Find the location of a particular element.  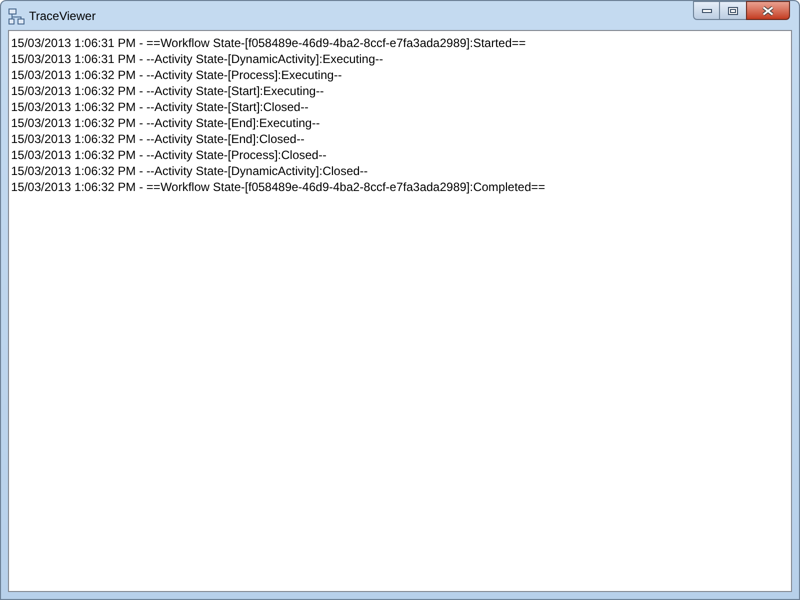

close-icon is located at coordinates (768, 11).